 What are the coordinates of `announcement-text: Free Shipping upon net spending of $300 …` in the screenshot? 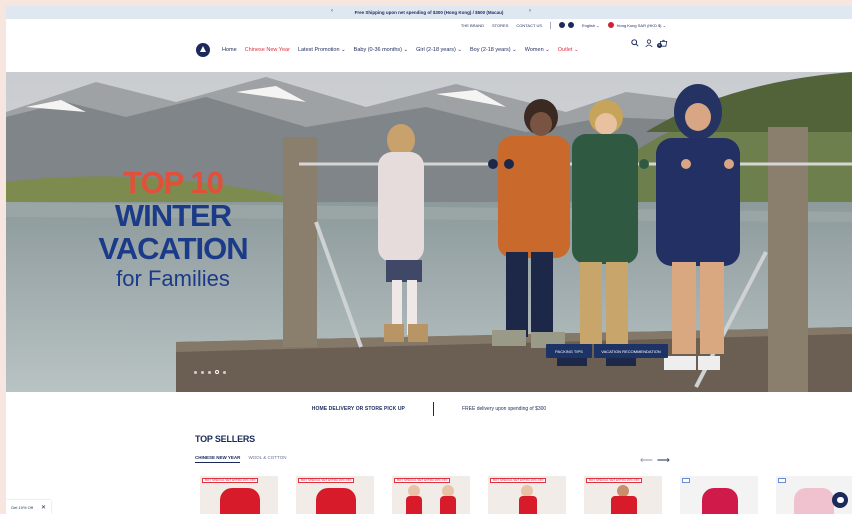 It's located at (429, 12).